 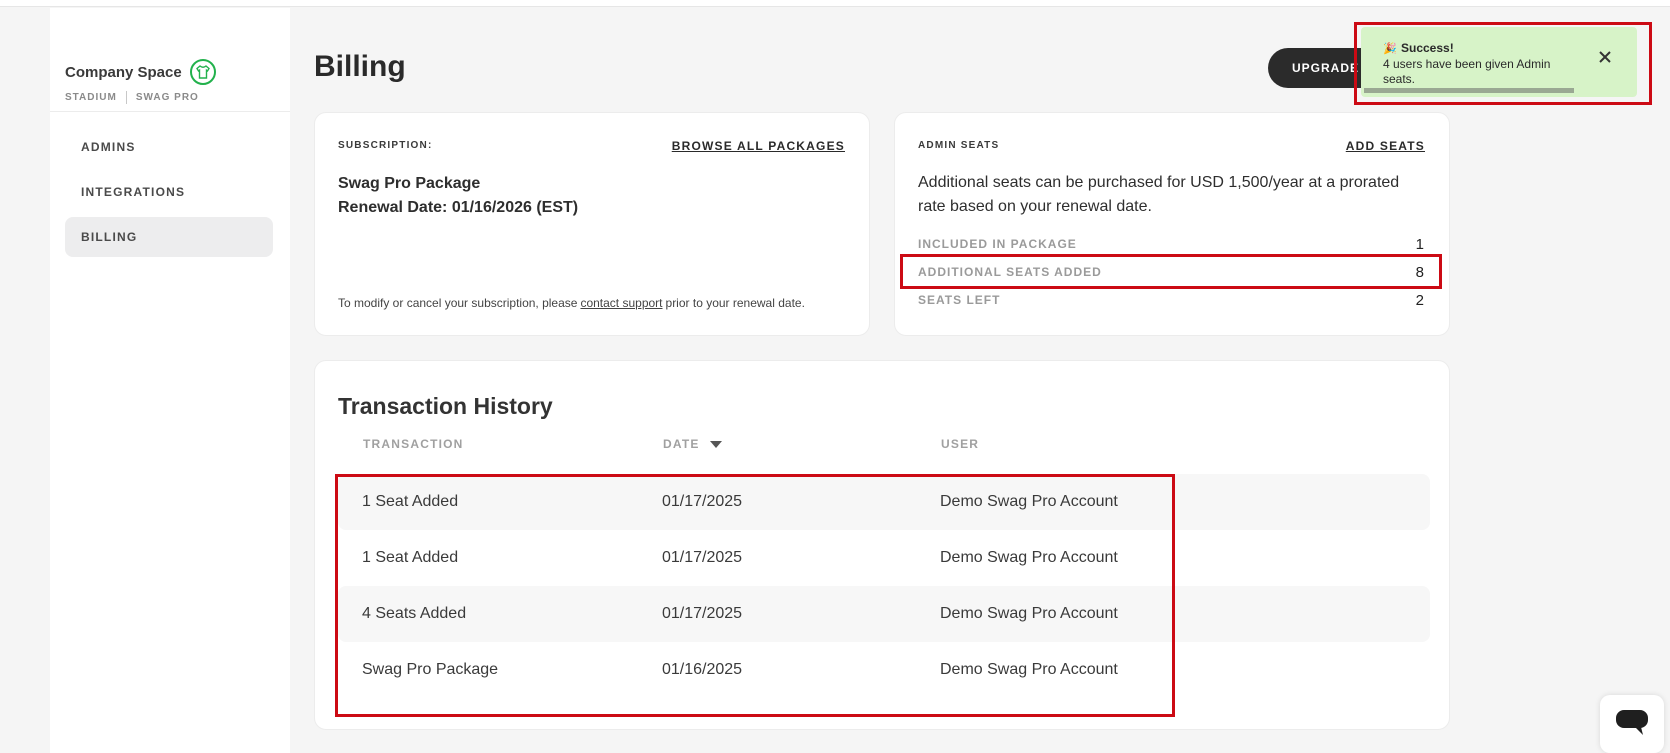 What do you see at coordinates (1171, 272) in the screenshot?
I see `seat-row-additional: ADDITIONAL SEATS ADDED 8` at bounding box center [1171, 272].